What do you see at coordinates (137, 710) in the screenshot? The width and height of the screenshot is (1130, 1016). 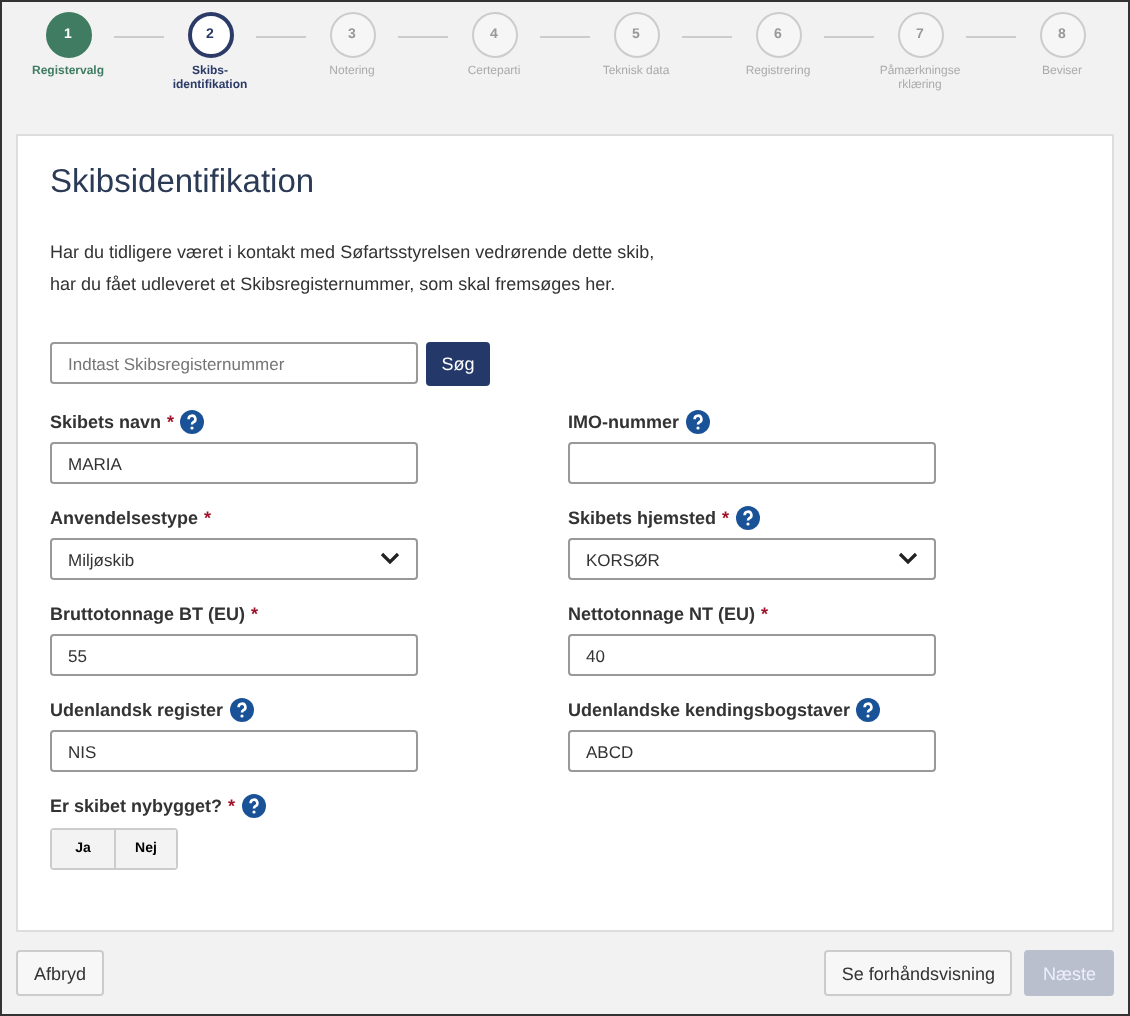 I see `field-label: Udenlandsk register` at bounding box center [137, 710].